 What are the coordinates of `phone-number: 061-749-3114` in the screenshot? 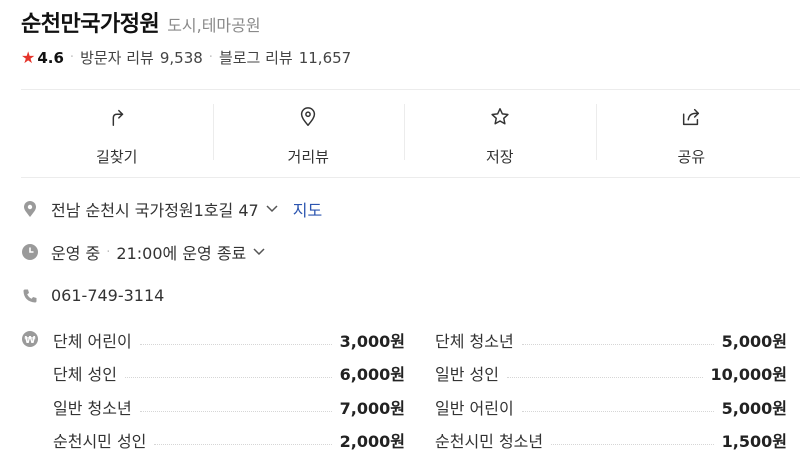 It's located at (107, 295).